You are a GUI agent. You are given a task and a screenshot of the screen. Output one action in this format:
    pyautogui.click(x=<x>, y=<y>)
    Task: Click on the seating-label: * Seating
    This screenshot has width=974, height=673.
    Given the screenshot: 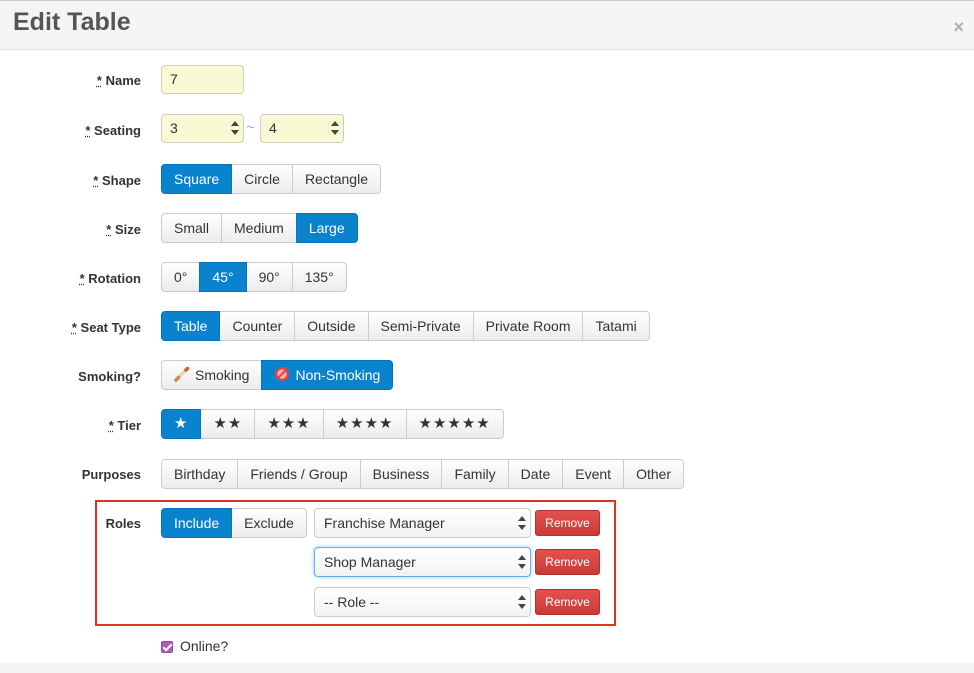 What is the action you would take?
    pyautogui.click(x=70, y=130)
    